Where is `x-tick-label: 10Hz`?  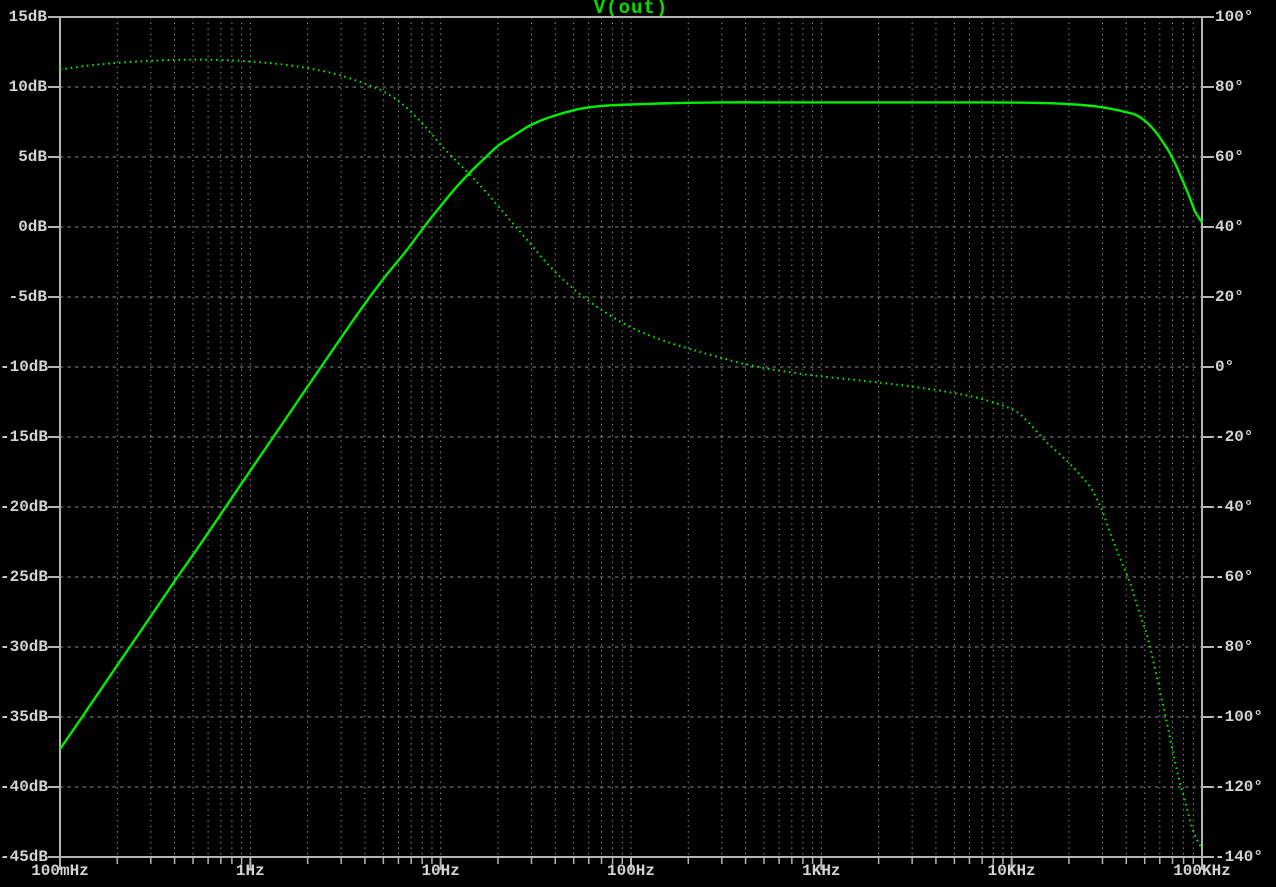 x-tick-label: 10Hz is located at coordinates (440, 871).